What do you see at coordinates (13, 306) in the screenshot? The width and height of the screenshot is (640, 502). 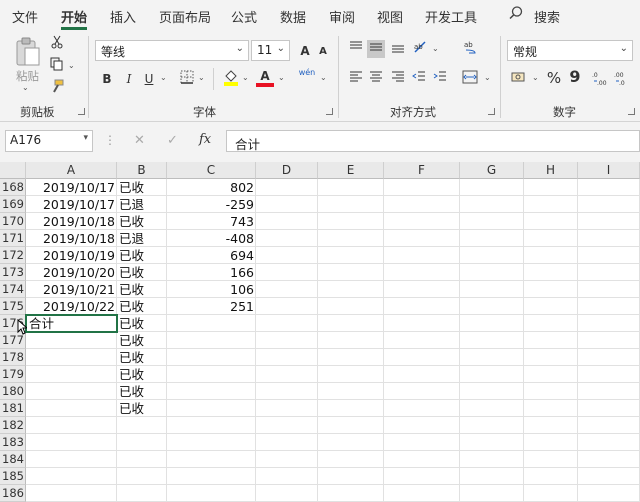 I see `row-header: 175` at bounding box center [13, 306].